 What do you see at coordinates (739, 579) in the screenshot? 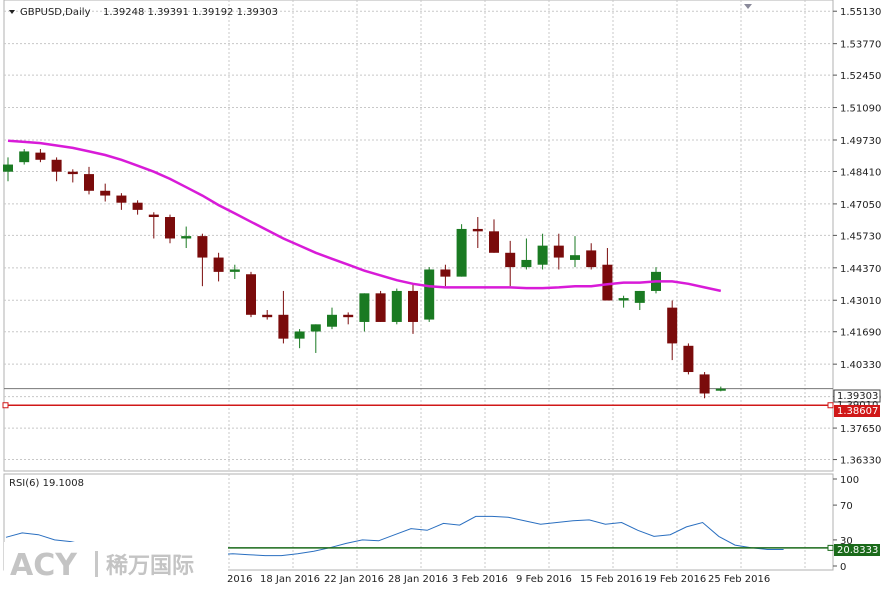
I see `time-tick-label: 25 Feb 2016` at bounding box center [739, 579].